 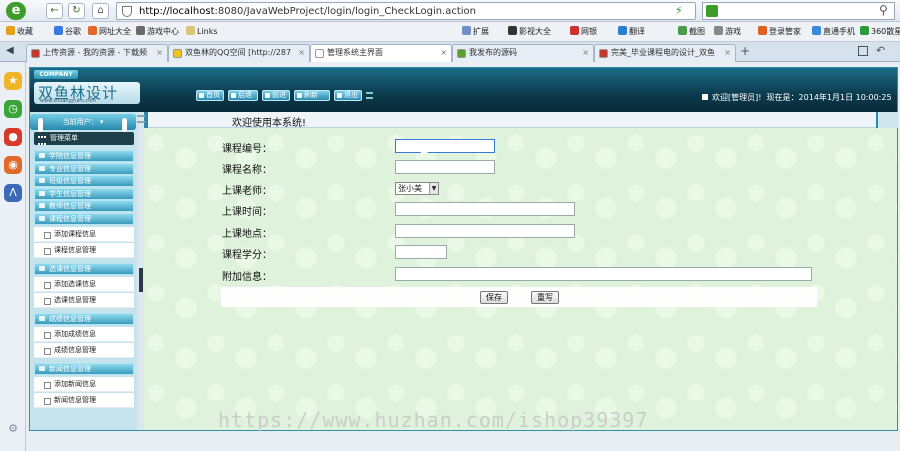 I want to click on url-host: http://localhost, so click(x=177, y=11).